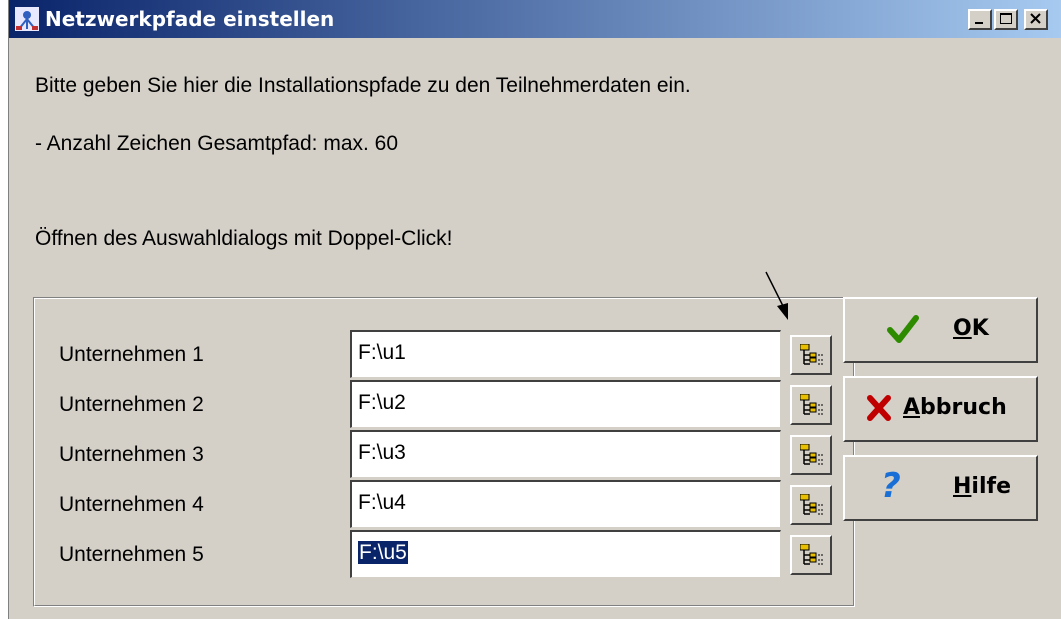  What do you see at coordinates (131, 504) in the screenshot?
I see `row-label-unternehmen-4: Unternehmen 4` at bounding box center [131, 504].